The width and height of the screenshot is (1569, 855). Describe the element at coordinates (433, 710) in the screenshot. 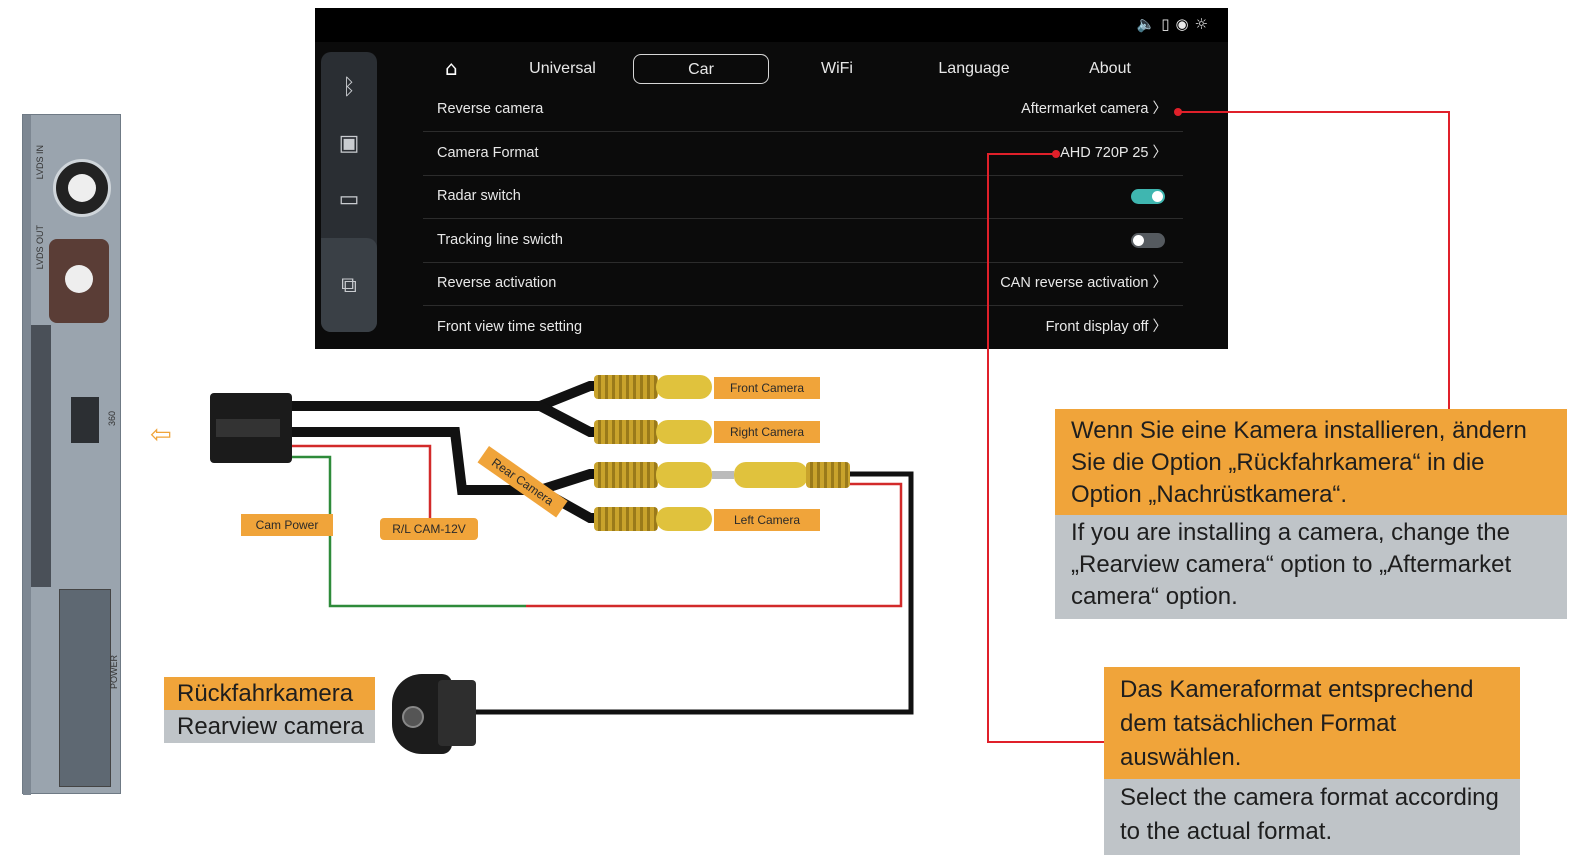

I see `rearview-camera-image` at that location.